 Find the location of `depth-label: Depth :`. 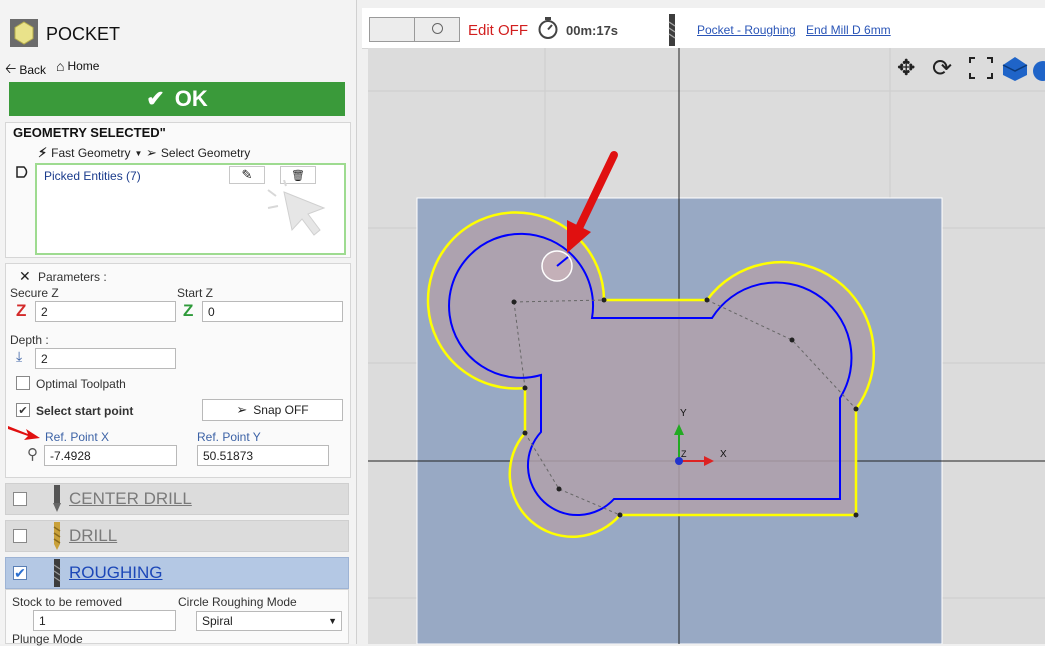

depth-label: Depth : is located at coordinates (29, 340).